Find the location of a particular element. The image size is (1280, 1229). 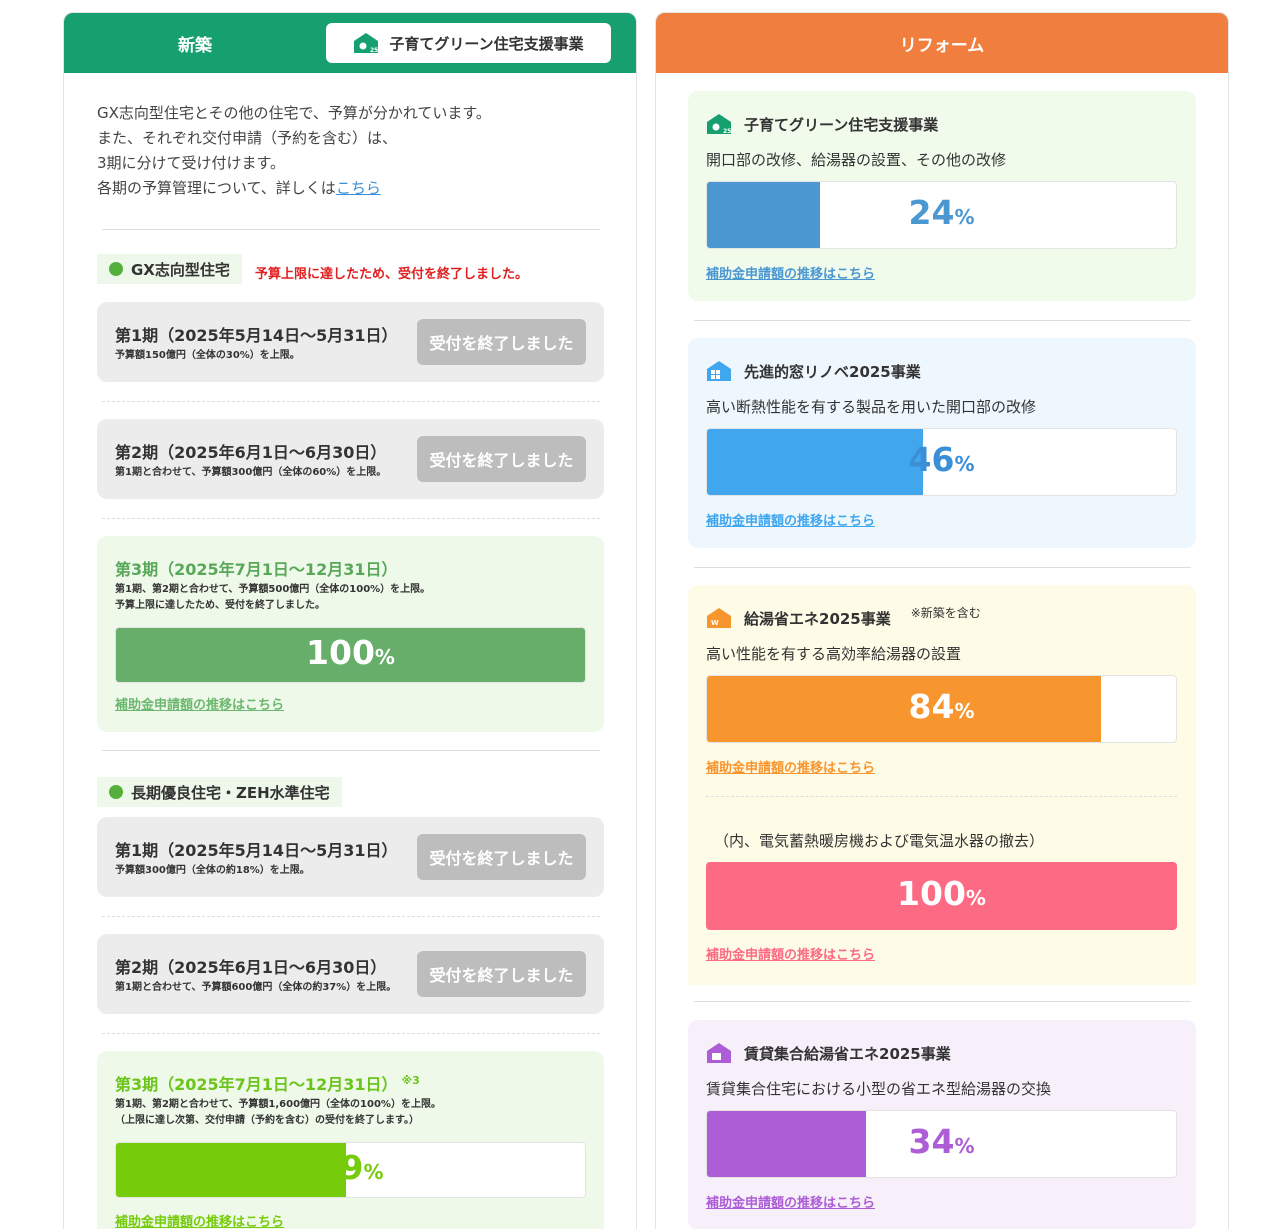

card-desc: 賃貸集合住宅における小型の省エネ型給湯器の交換 is located at coordinates (879, 1089).